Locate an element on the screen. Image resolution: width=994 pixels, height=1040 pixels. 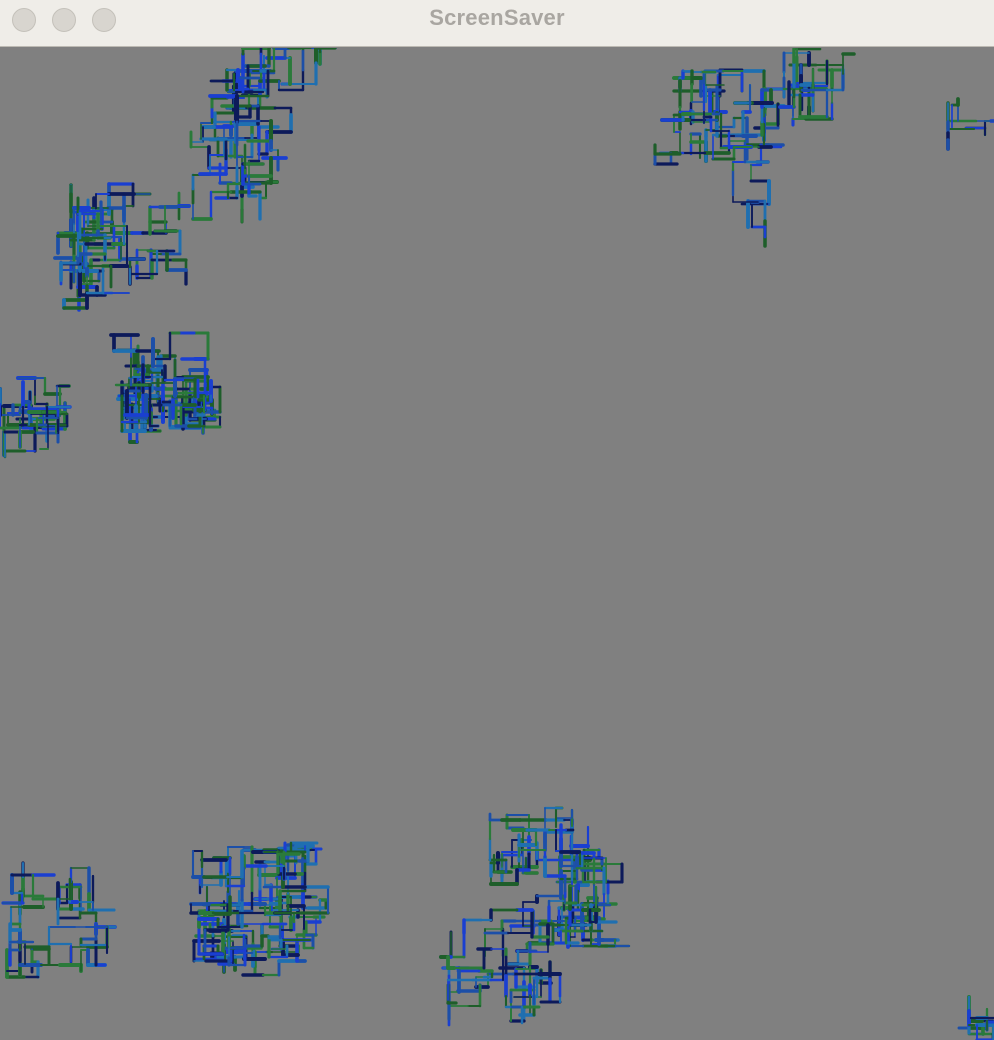
title-bar: ScreenSaver is located at coordinates (497, 23).